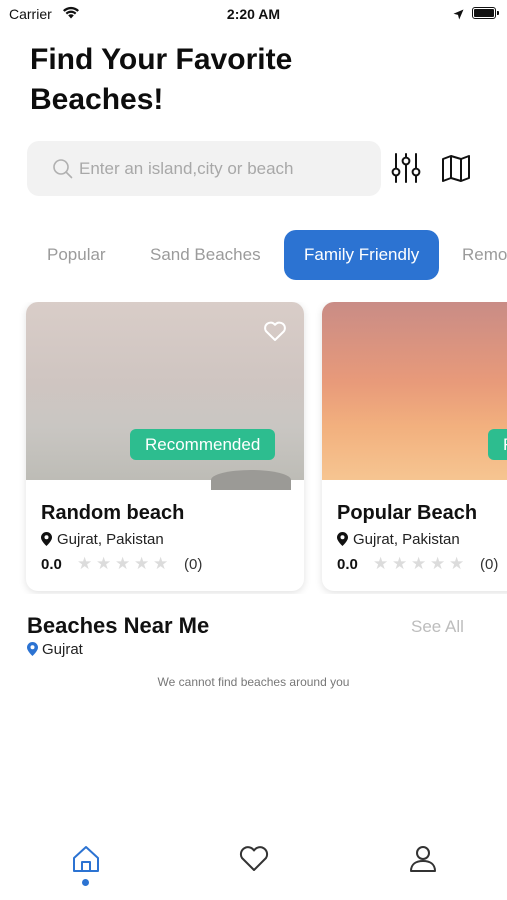 Image resolution: width=507 pixels, height=900 pixels. Describe the element at coordinates (253, 682) in the screenshot. I see `empty-state-message: We cannot find beaches around you` at that location.